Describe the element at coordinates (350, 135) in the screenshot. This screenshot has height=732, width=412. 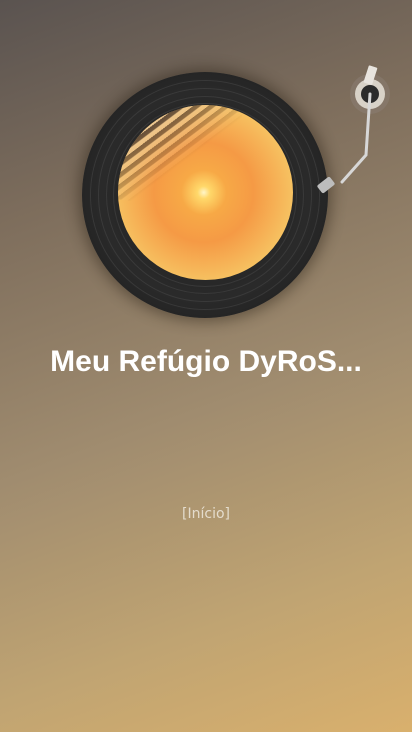
I see `turntable-tonearm-icon` at that location.